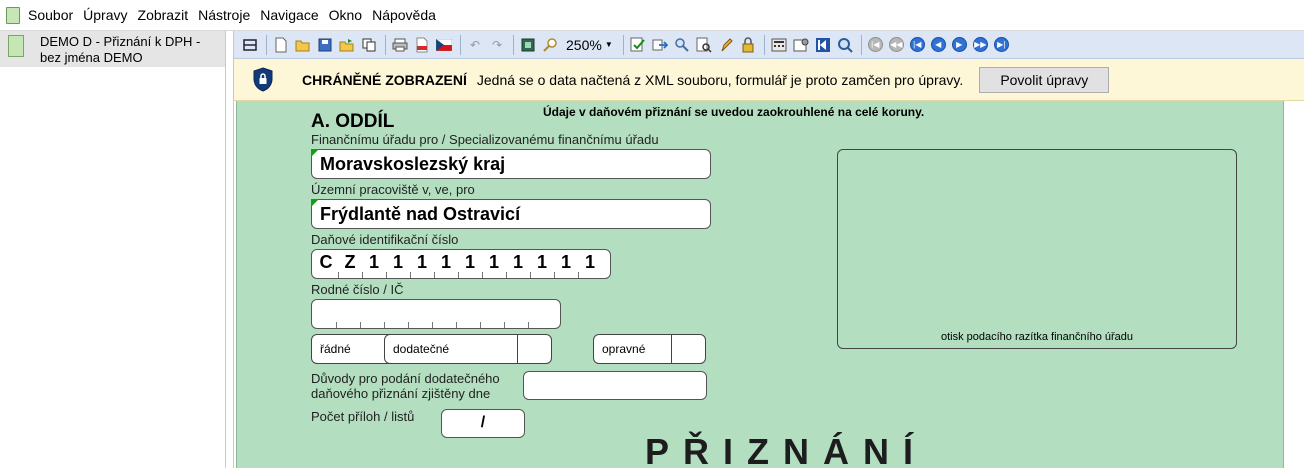  What do you see at coordinates (50, 15) in the screenshot?
I see `menu-soubor: Soubor` at bounding box center [50, 15].